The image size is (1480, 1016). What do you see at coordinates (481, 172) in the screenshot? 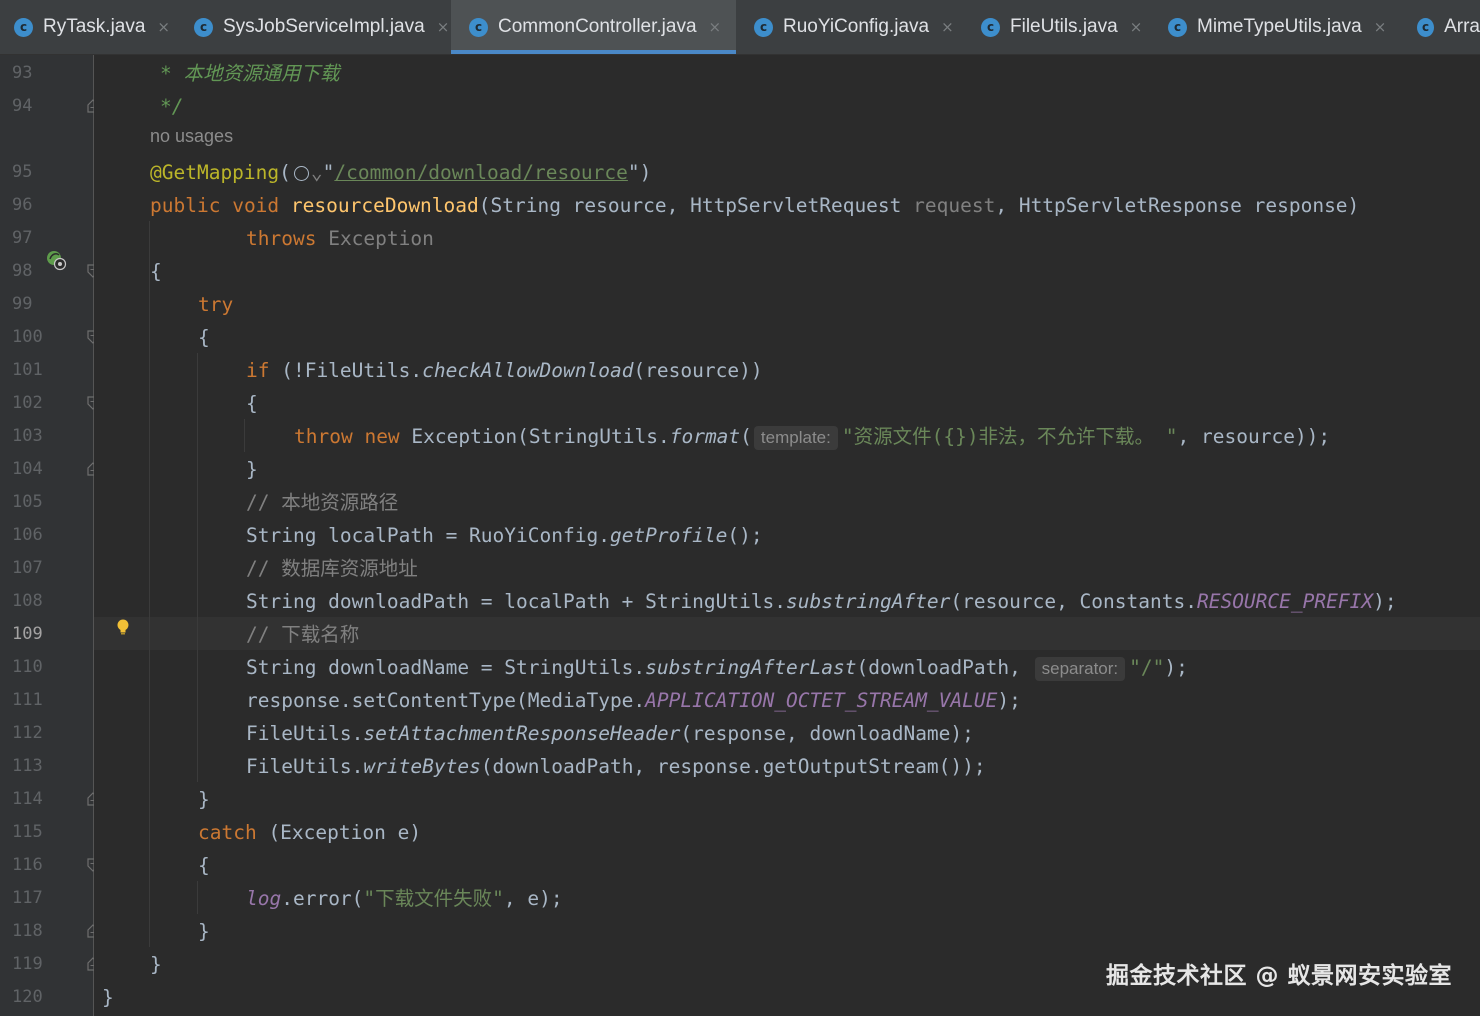
I see `mapping-url-link: /common/download/resource` at bounding box center [481, 172].